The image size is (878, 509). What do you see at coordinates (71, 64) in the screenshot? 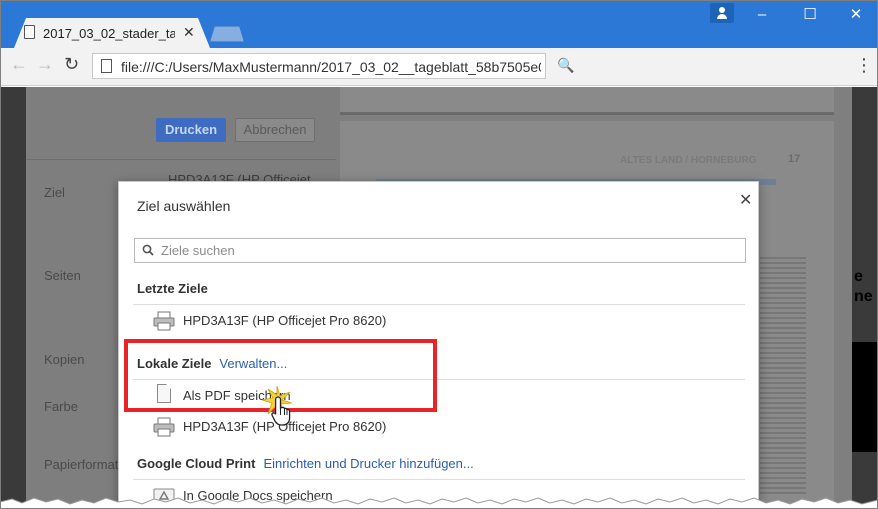
I see `reload-icon: ↻` at bounding box center [71, 64].